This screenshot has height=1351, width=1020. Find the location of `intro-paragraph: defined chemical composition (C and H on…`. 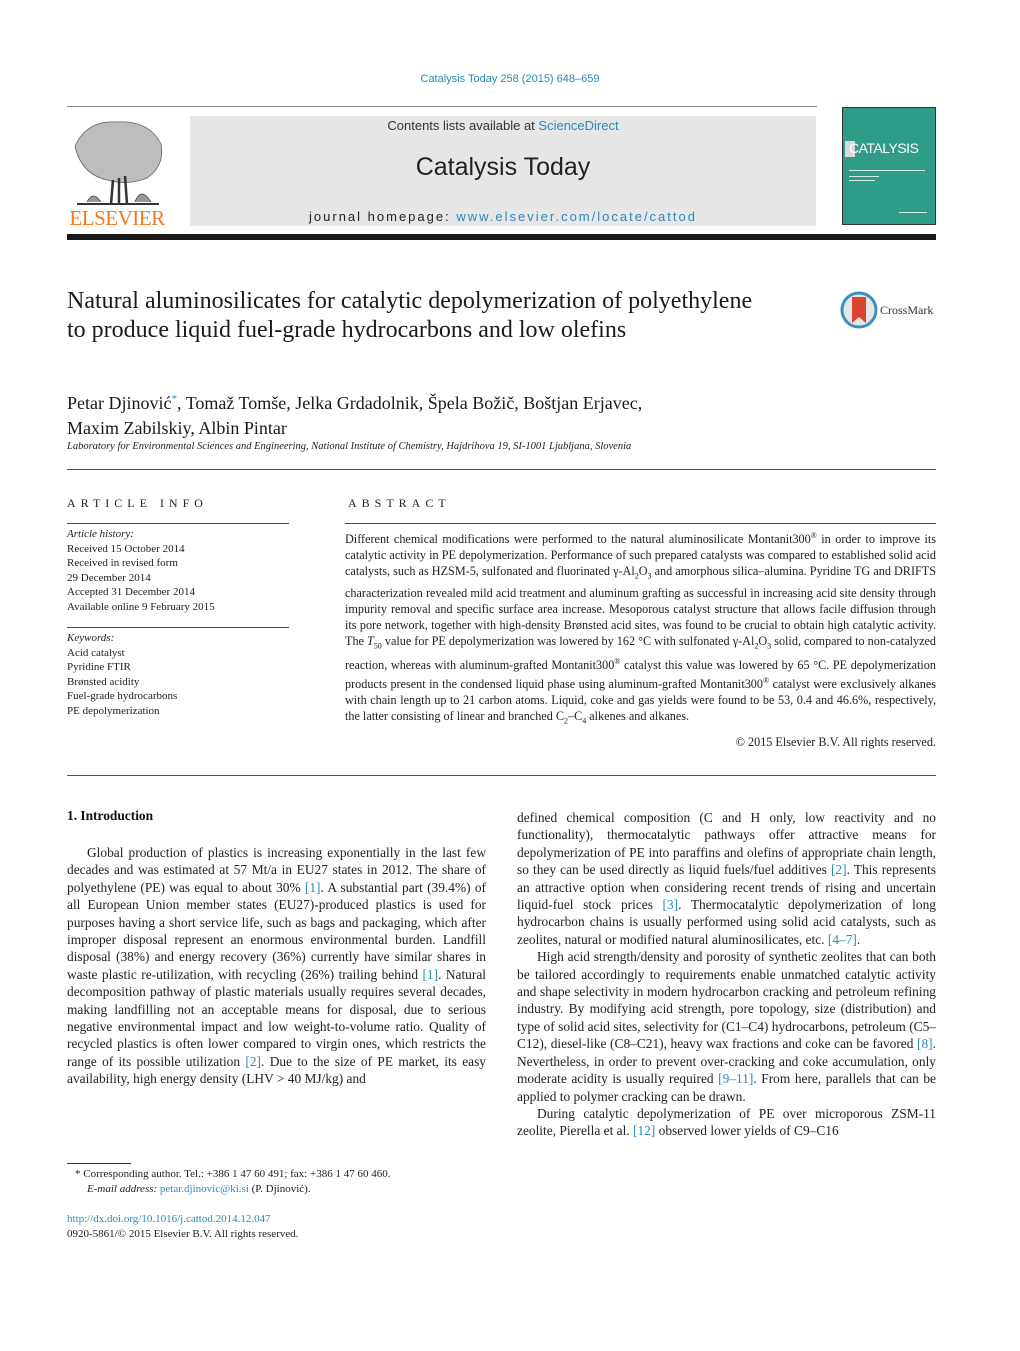

intro-paragraph: defined chemical composition (C and H on… is located at coordinates (726, 878).